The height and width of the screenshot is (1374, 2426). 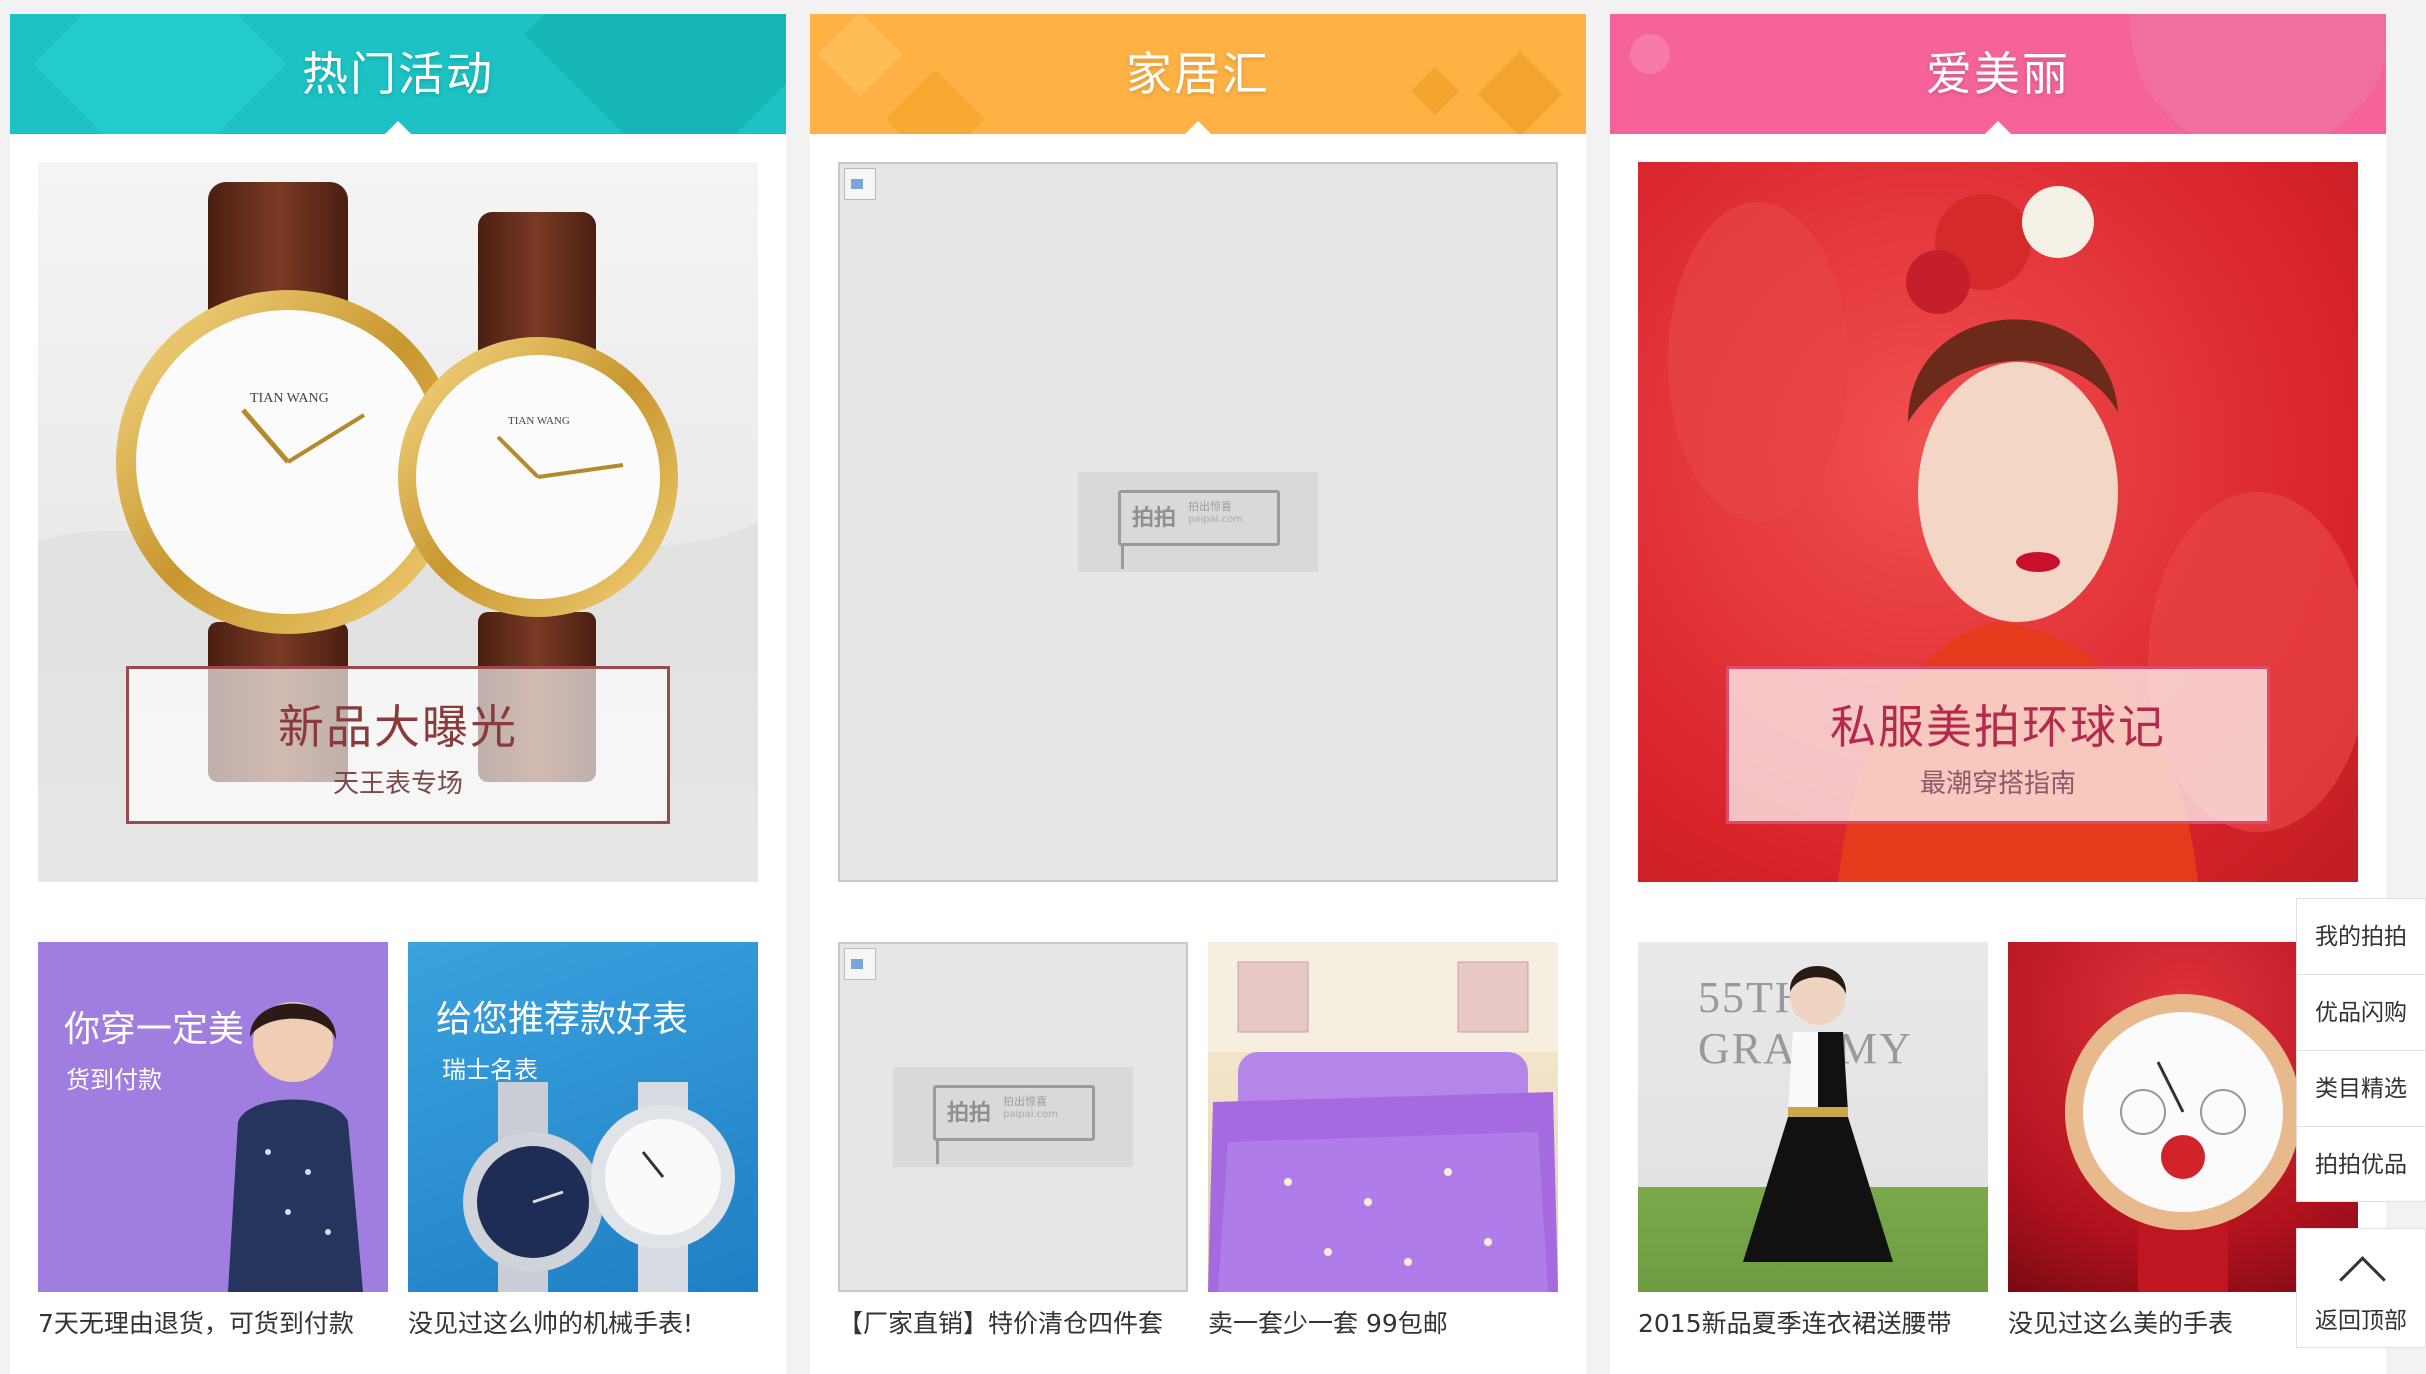 I want to click on product-bedding, so click(x=1383, y=1117).